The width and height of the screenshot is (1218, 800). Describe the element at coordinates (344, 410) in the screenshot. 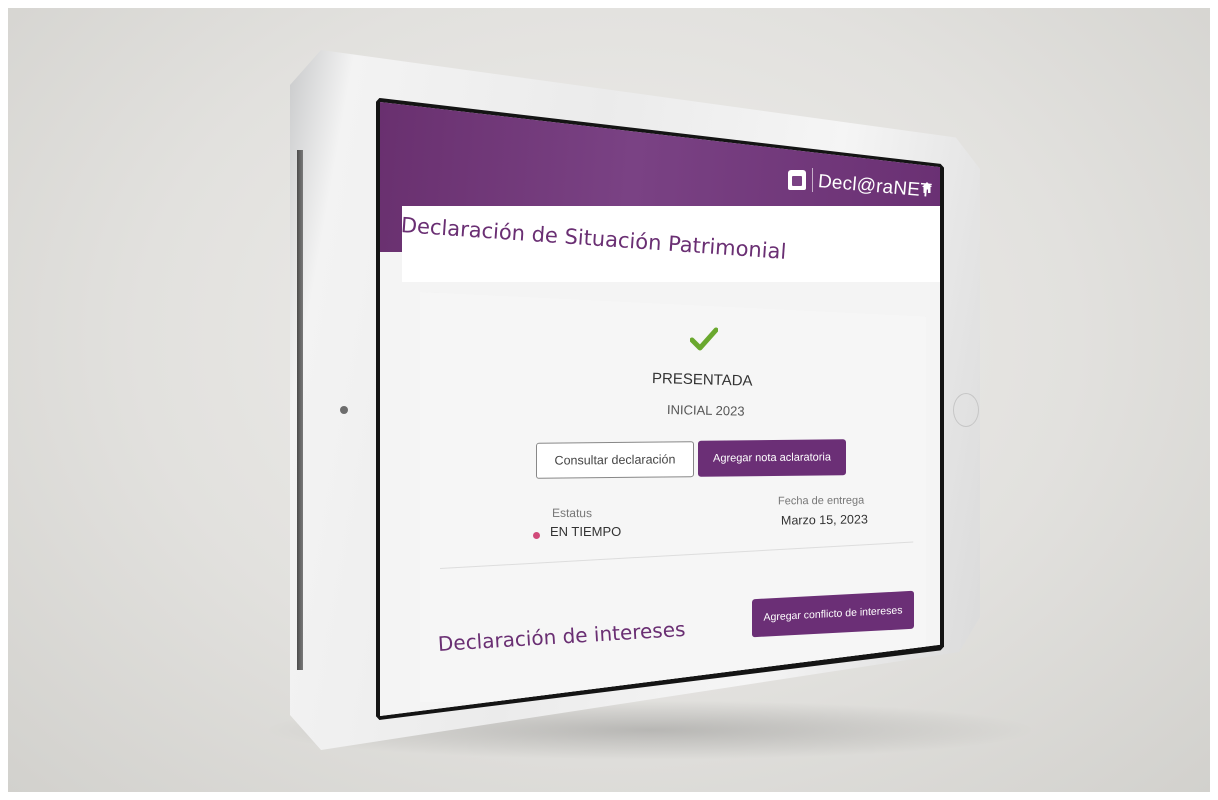

I see `camera-icon` at that location.